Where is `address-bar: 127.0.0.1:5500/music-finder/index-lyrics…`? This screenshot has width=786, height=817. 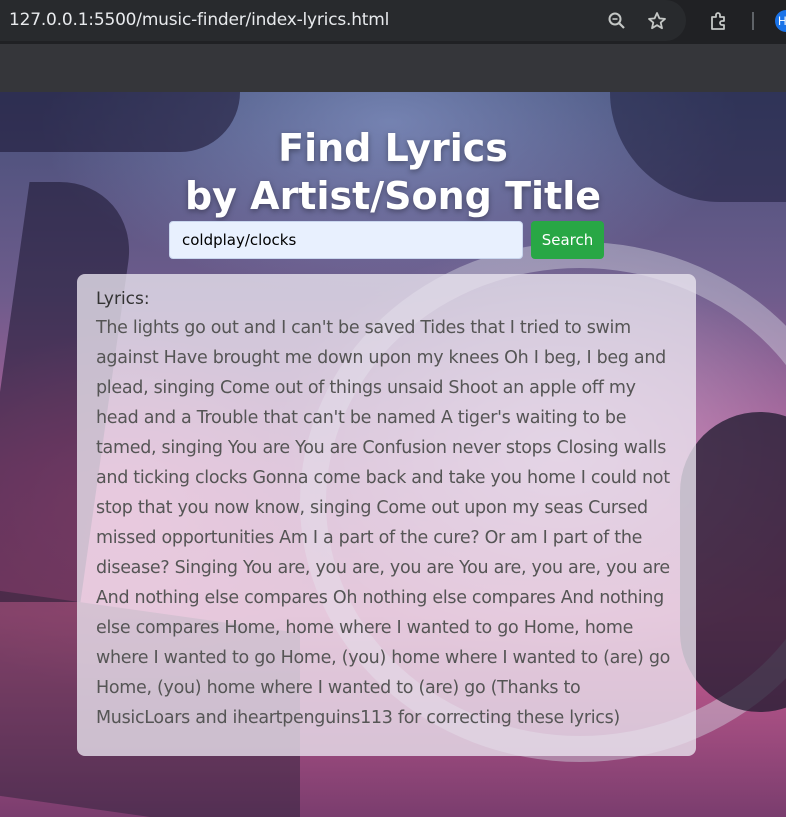 address-bar: 127.0.0.1:5500/music-finder/index-lyrics… is located at coordinates (343, 20).